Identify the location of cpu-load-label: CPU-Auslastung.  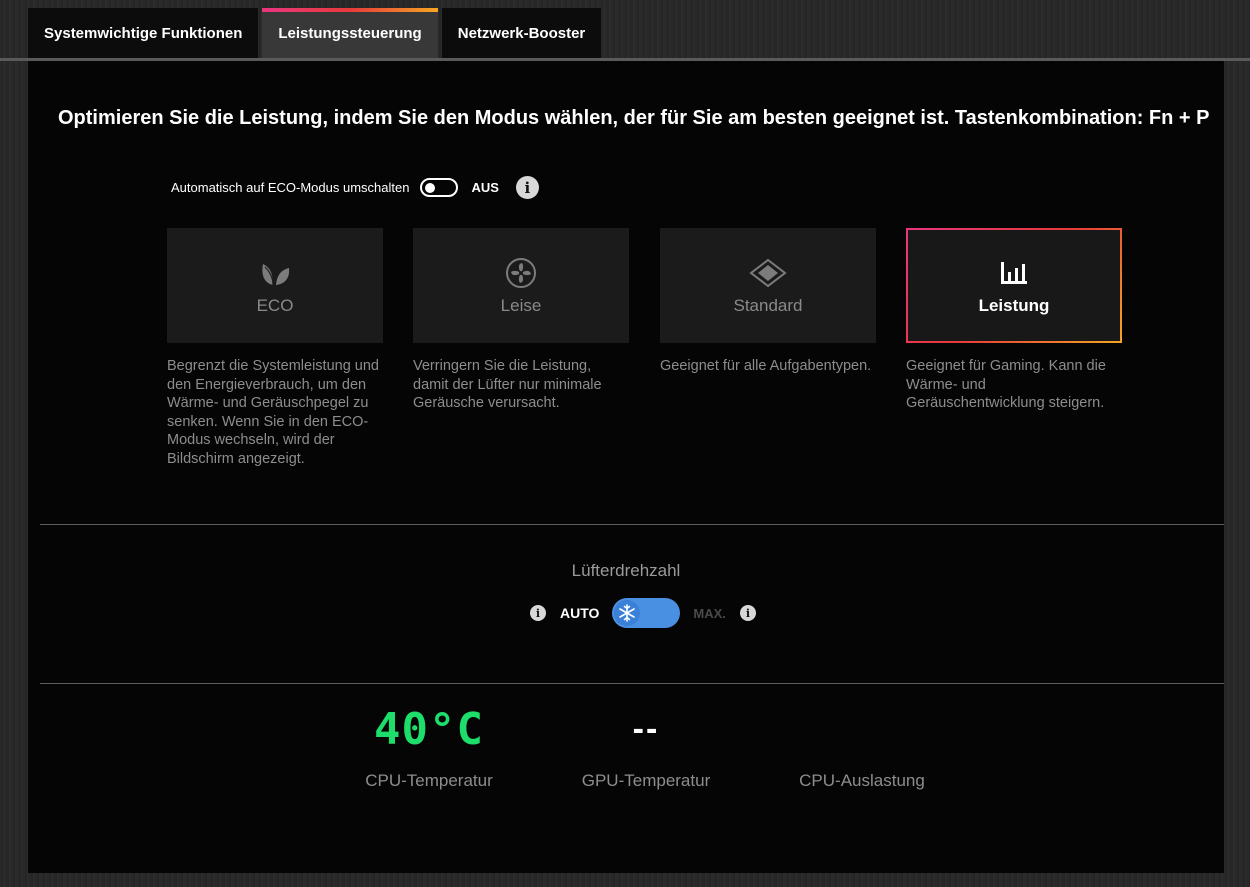
(862, 780).